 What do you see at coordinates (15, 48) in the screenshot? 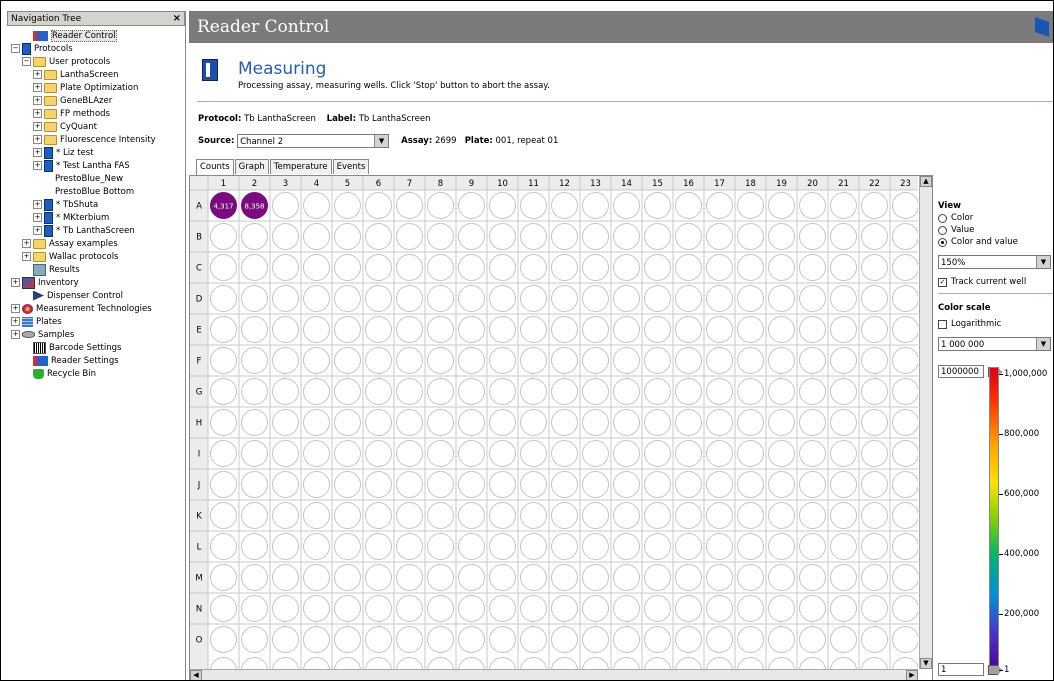
I see `collapse-icon: −` at bounding box center [15, 48].